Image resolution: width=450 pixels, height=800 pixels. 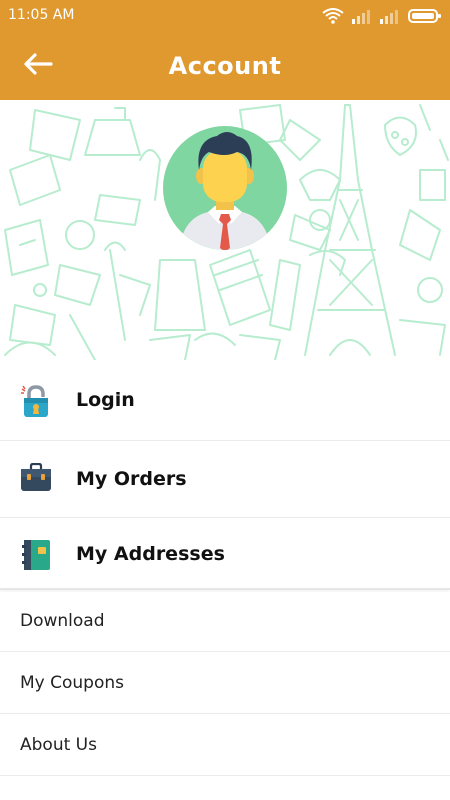 I want to click on wifi-icon, so click(x=333, y=16).